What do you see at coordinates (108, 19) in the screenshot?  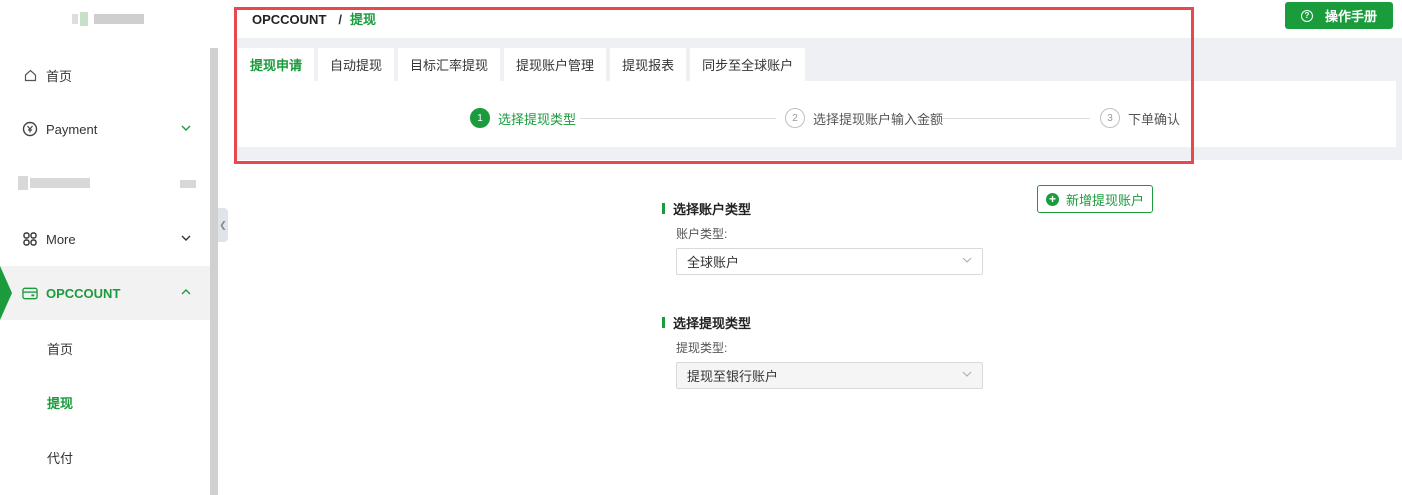 I see `logo` at bounding box center [108, 19].